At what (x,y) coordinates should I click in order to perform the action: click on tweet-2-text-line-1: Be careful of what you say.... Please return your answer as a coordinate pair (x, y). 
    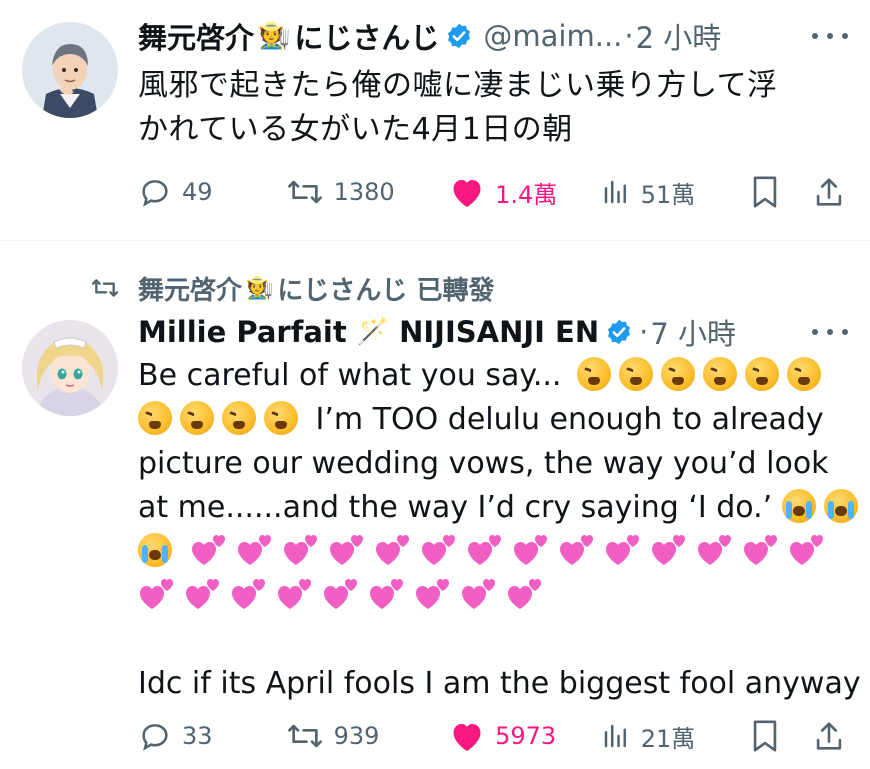
    Looking at the image, I should click on (350, 375).